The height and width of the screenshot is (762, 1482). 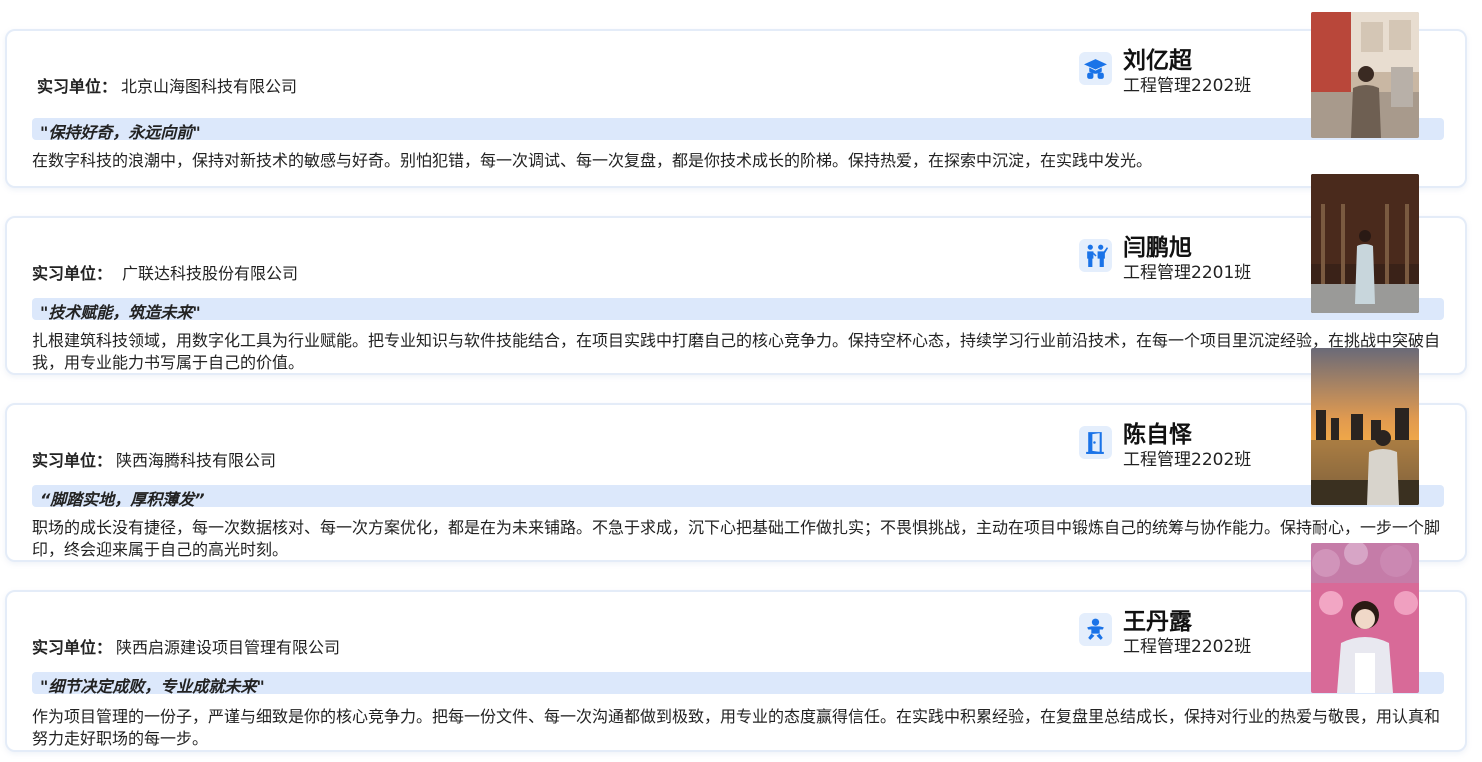 I want to click on people-icon, so click(x=1095, y=255).